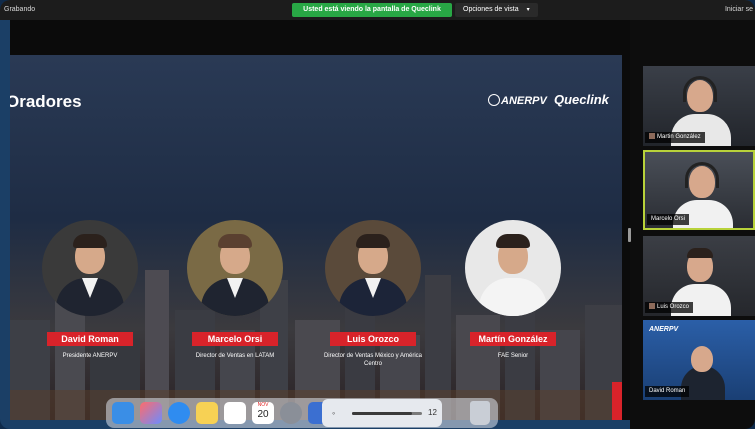  Describe the element at coordinates (123, 413) in the screenshot. I see `finder-icon` at that location.